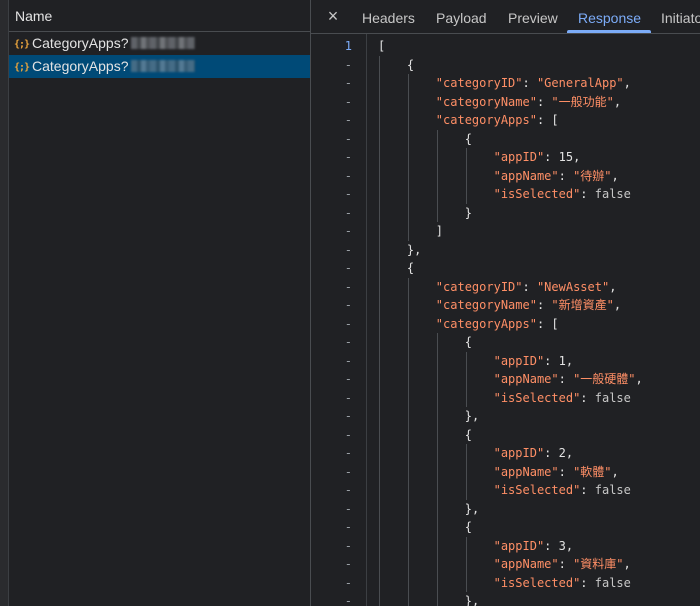 The height and width of the screenshot is (606, 700). I want to click on code-line: "categoryName": "一般功能",, so click(528, 101).